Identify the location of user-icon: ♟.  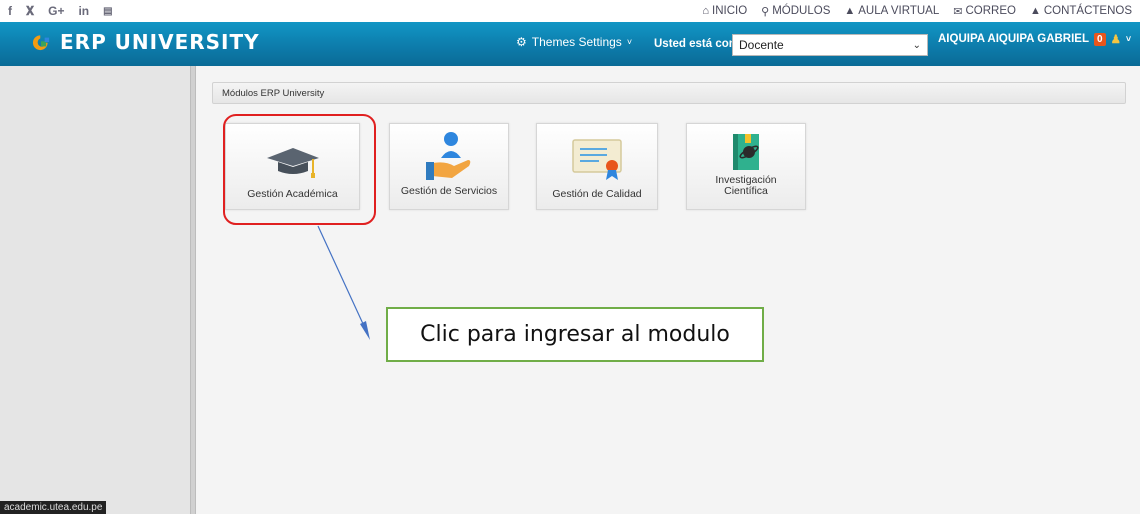
(1115, 40).